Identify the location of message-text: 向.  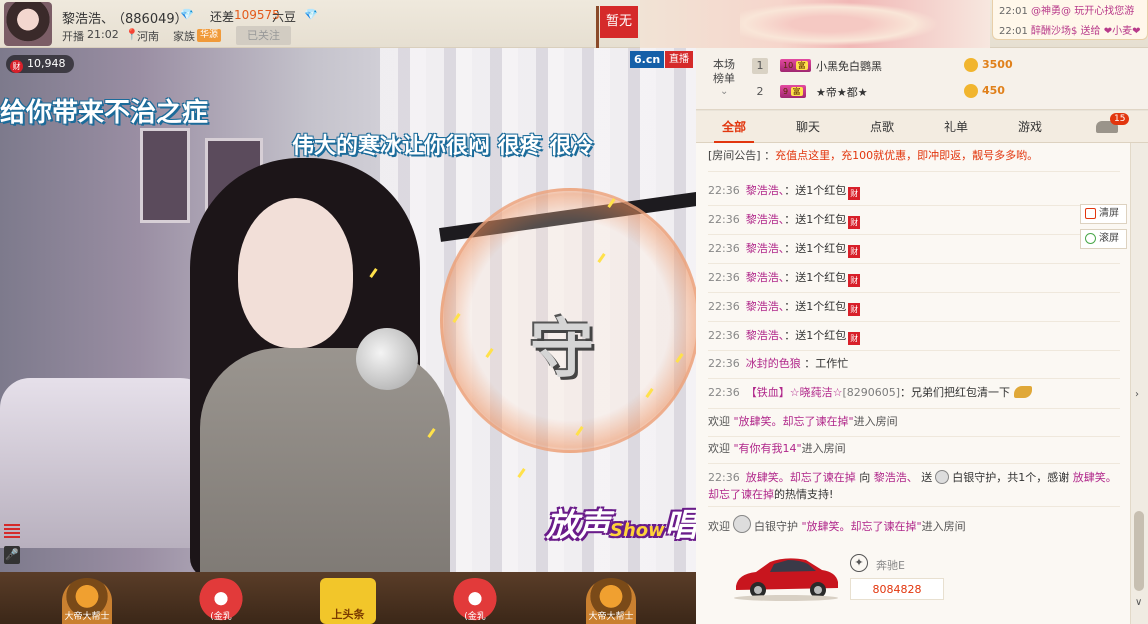
(865, 477).